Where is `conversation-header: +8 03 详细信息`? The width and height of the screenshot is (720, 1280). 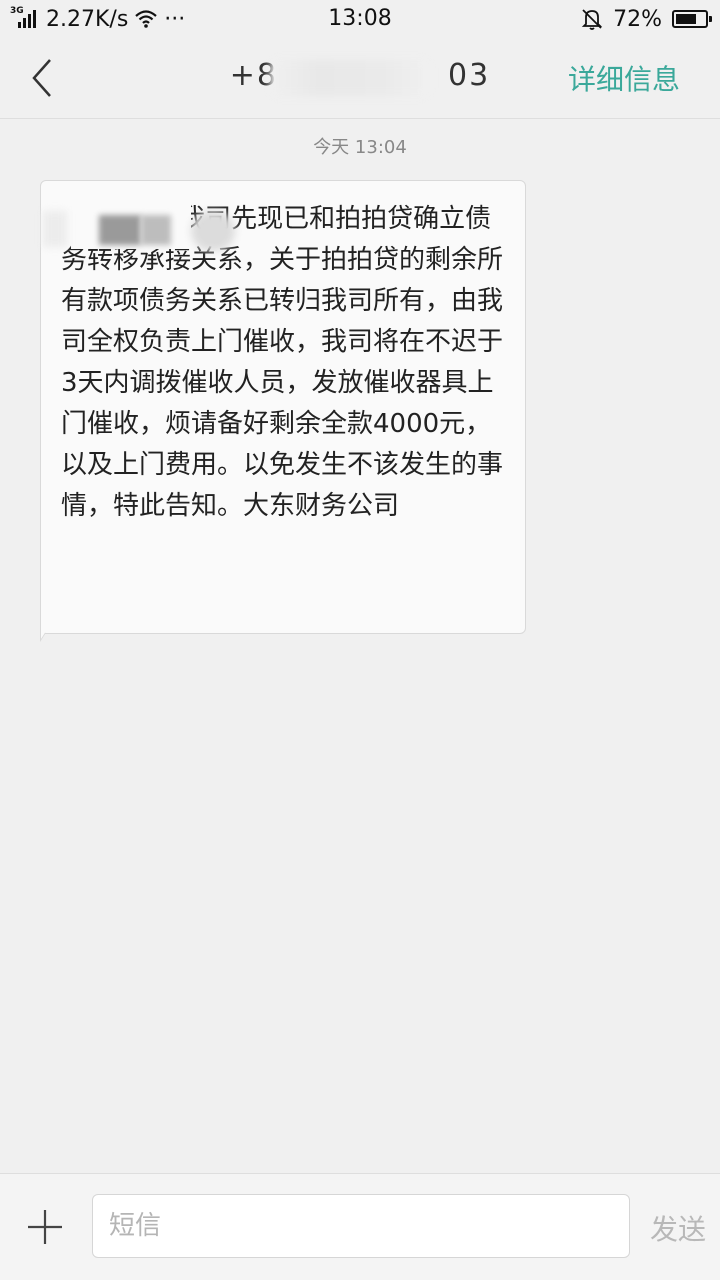 conversation-header: +8 03 详细信息 is located at coordinates (360, 78).